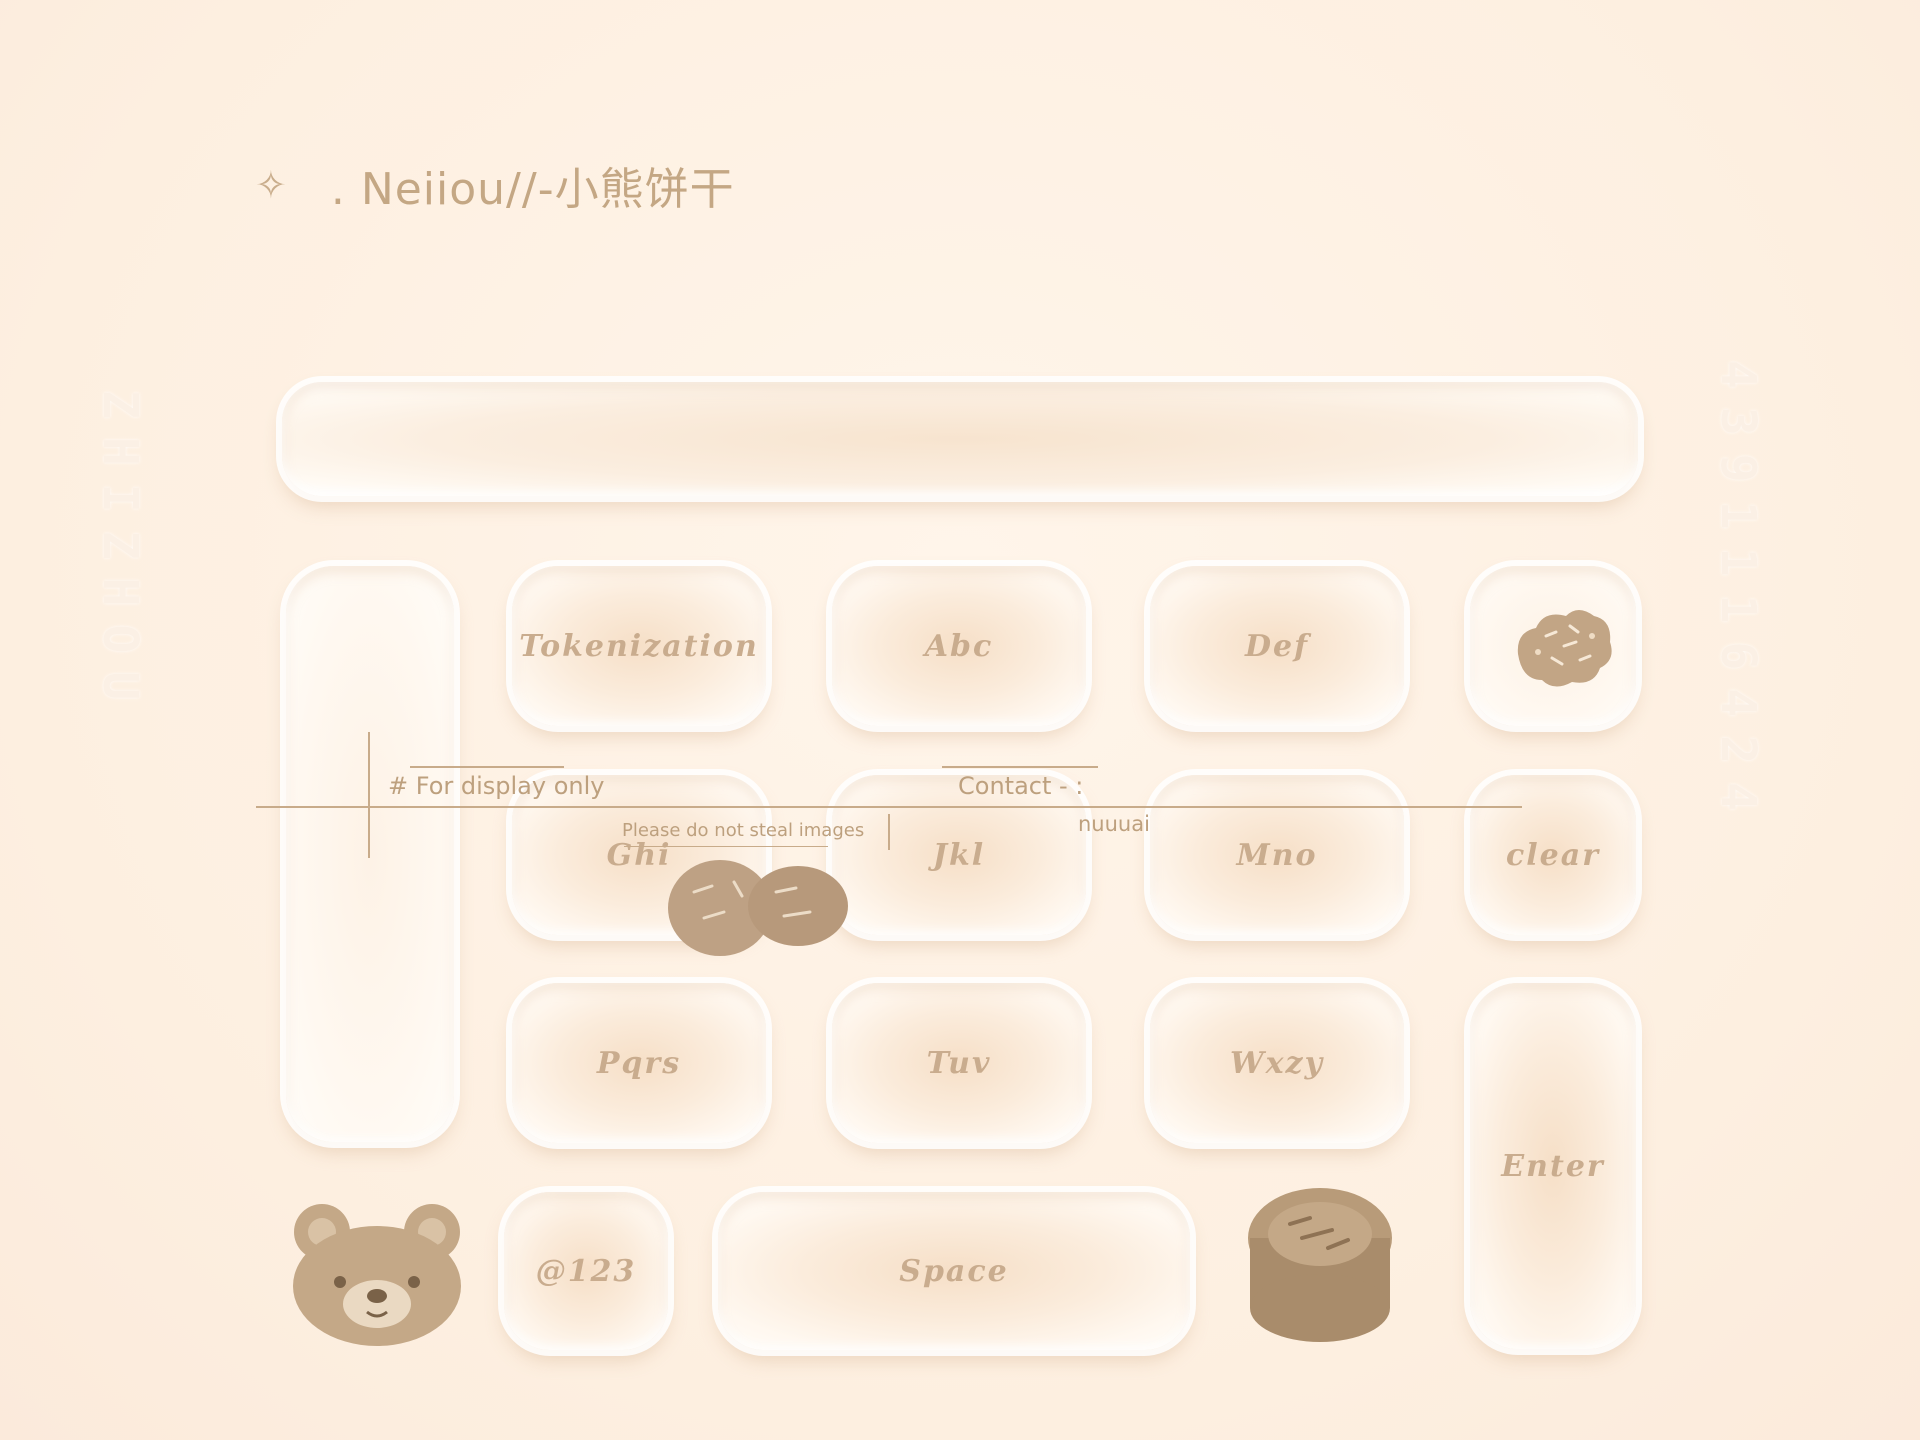 The image size is (1920, 1440). What do you see at coordinates (1738, 594) in the screenshot?
I see `side-text-right: 4391116424` at bounding box center [1738, 594].